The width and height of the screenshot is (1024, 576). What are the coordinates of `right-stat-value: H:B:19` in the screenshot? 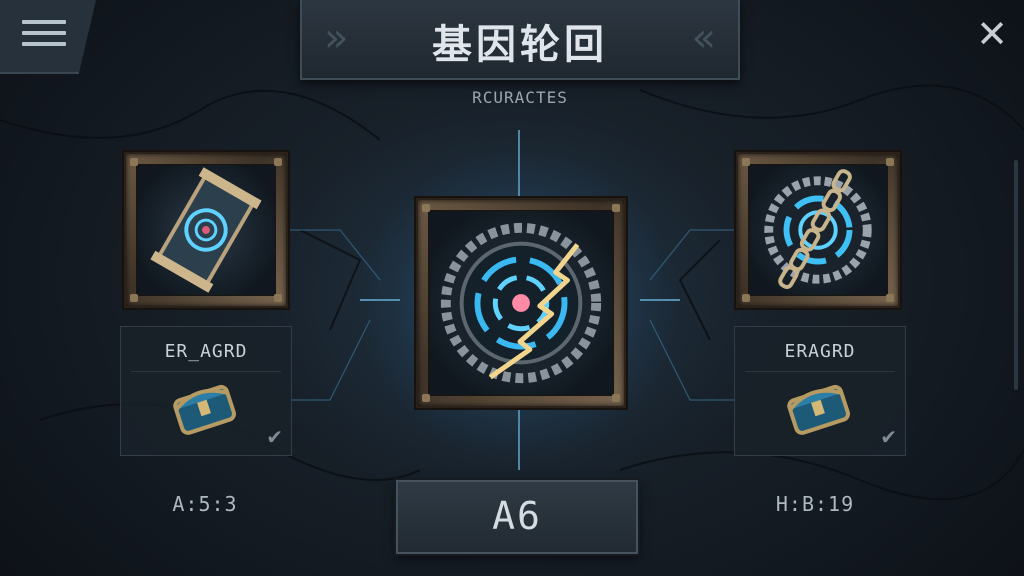 It's located at (815, 504).